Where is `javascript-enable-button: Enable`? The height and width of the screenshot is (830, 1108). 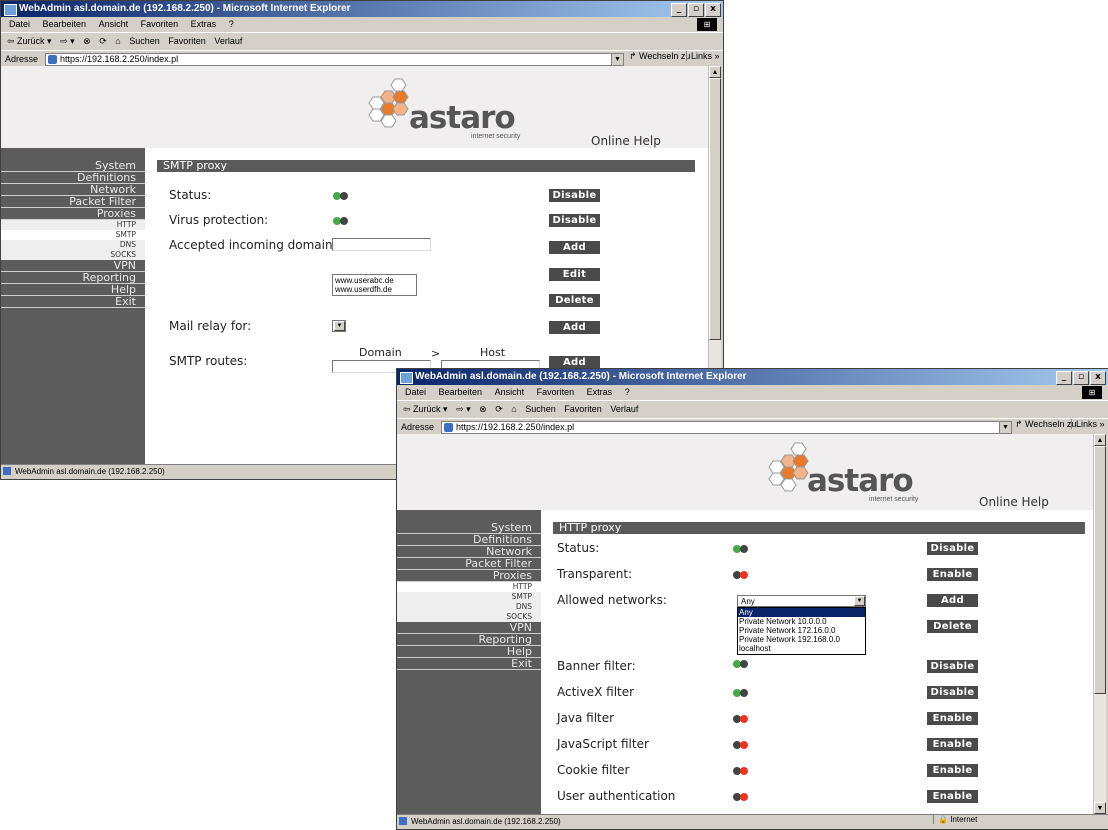 javascript-enable-button: Enable is located at coordinates (952, 744).